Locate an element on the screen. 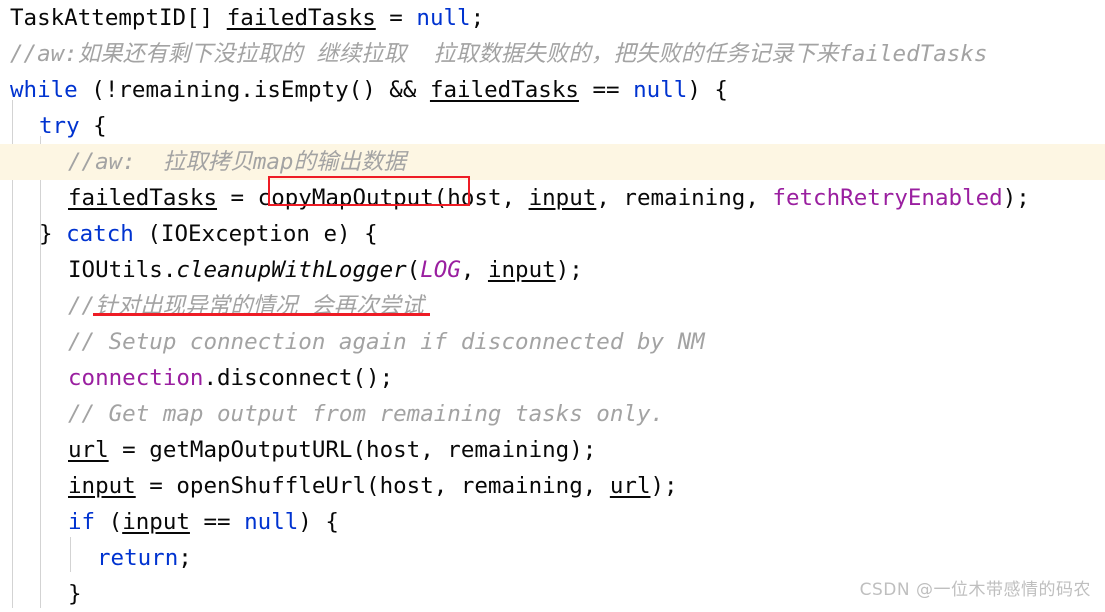 The image size is (1105, 612). code-token: while is located at coordinates (44, 90).